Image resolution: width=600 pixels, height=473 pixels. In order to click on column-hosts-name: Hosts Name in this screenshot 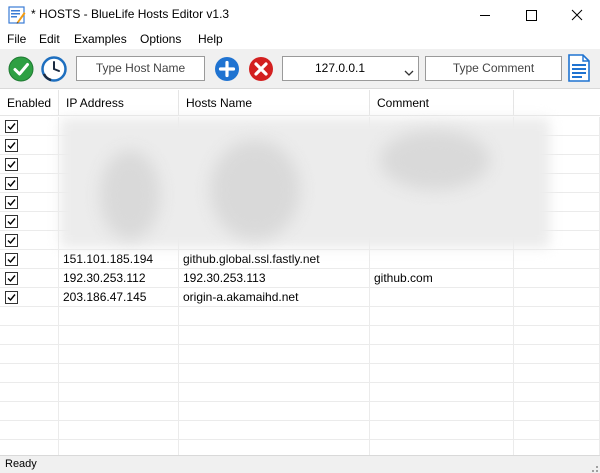, I will do `click(274, 103)`.